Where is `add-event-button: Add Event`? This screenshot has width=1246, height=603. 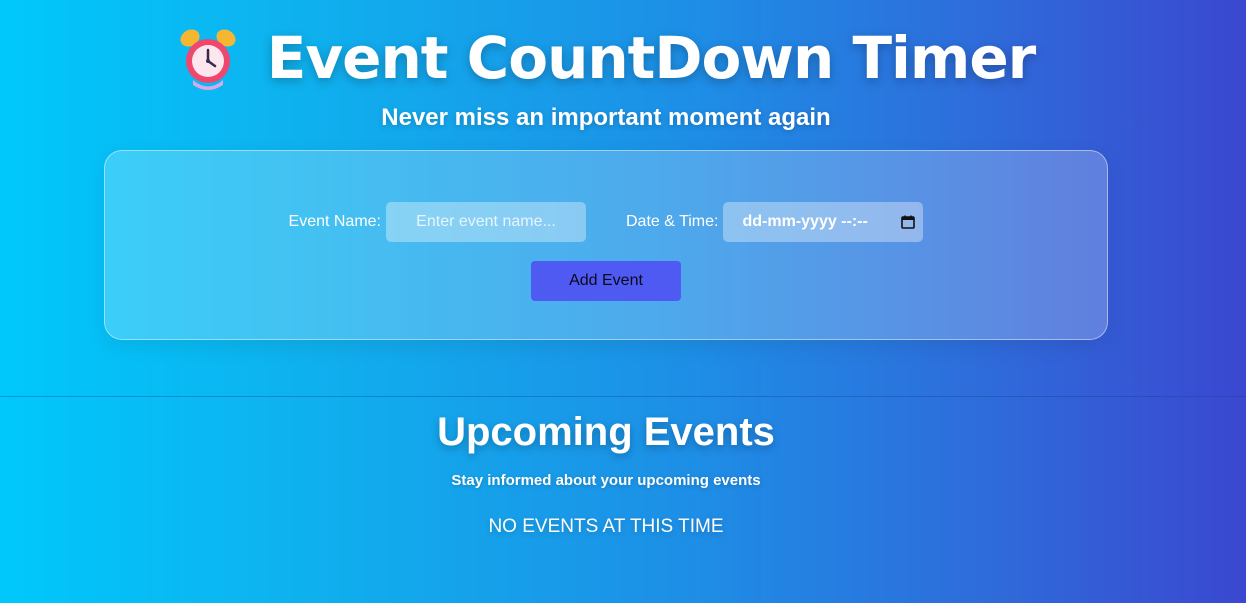
add-event-button: Add Event is located at coordinates (606, 281).